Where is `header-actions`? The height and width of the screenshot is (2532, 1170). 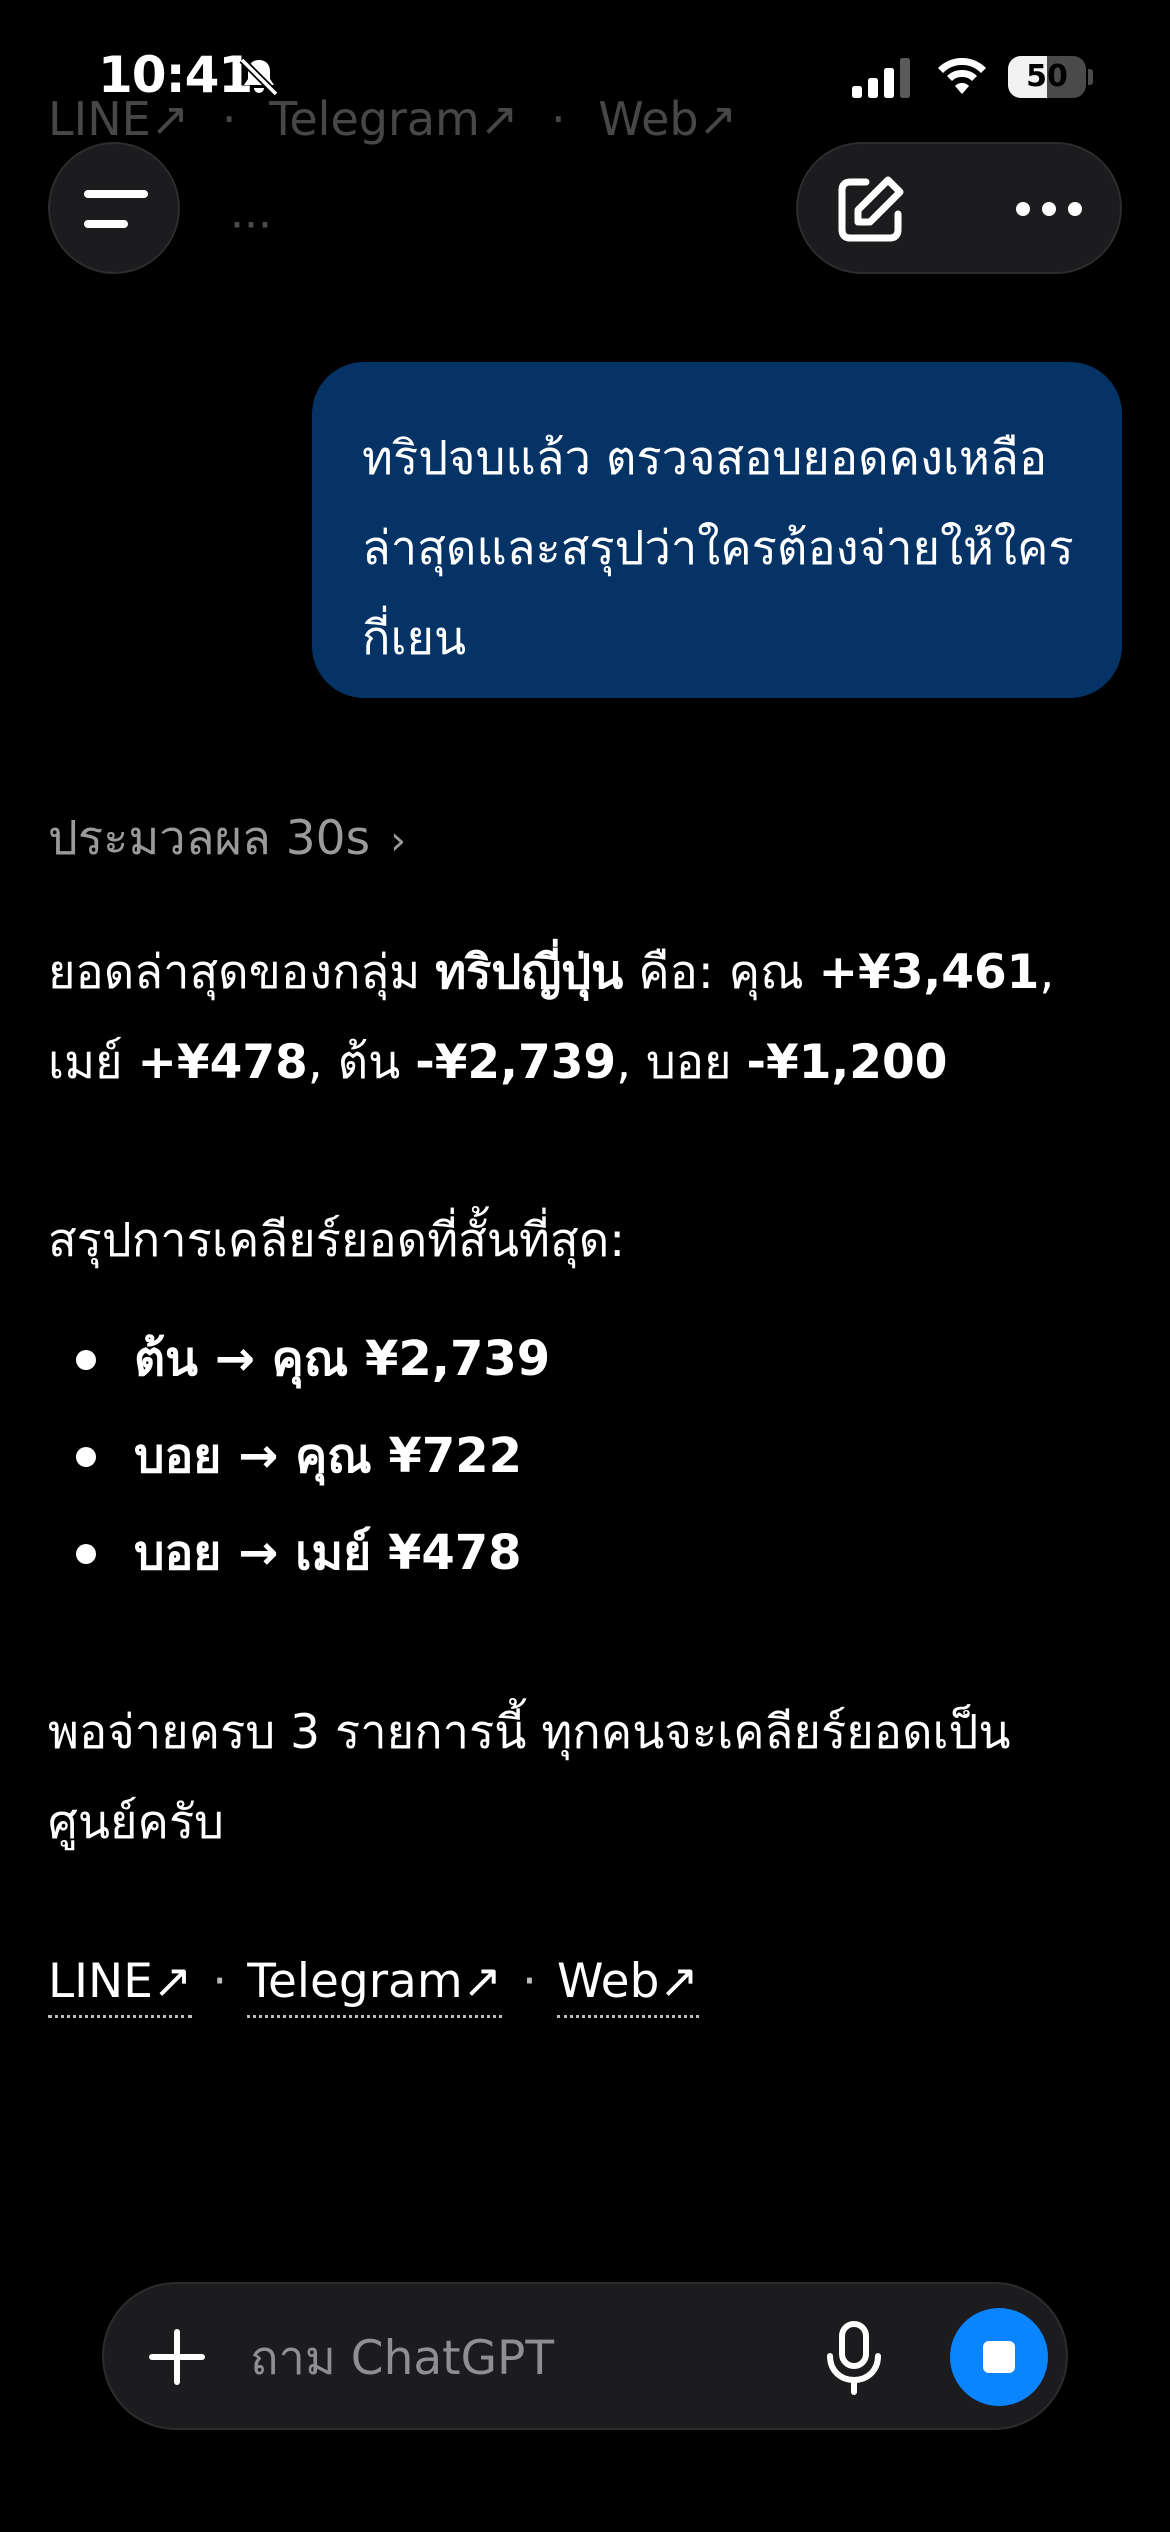
header-actions is located at coordinates (959, 208).